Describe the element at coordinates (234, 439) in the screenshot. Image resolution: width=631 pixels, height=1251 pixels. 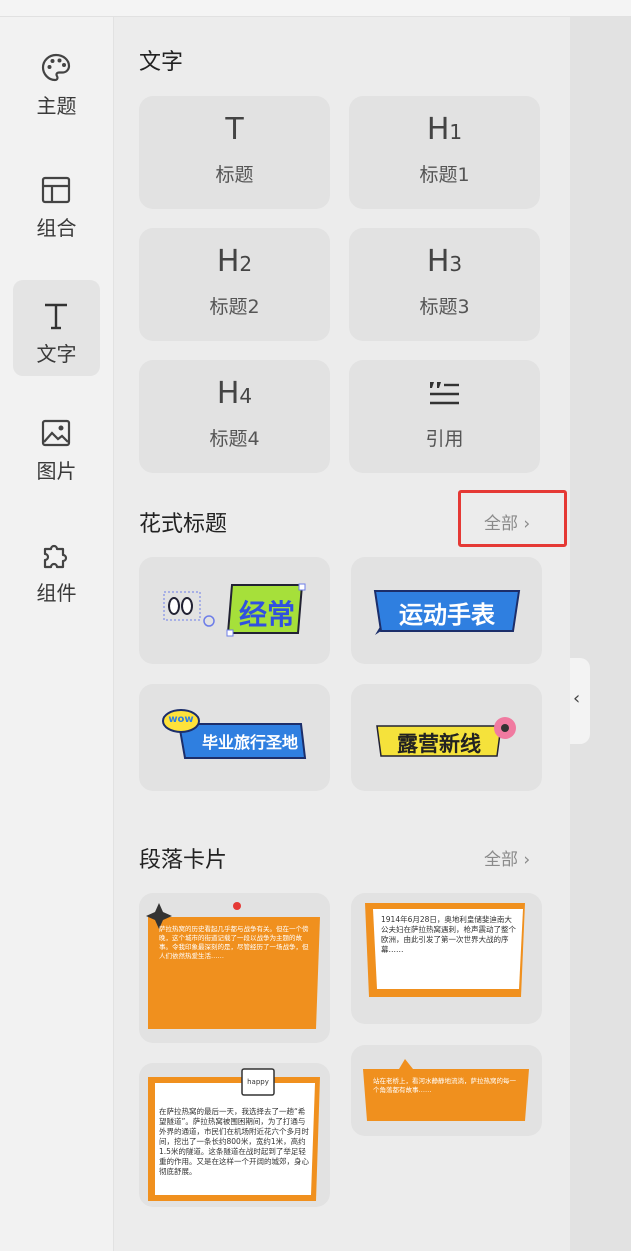
I see `tile-label: 标题4` at that location.